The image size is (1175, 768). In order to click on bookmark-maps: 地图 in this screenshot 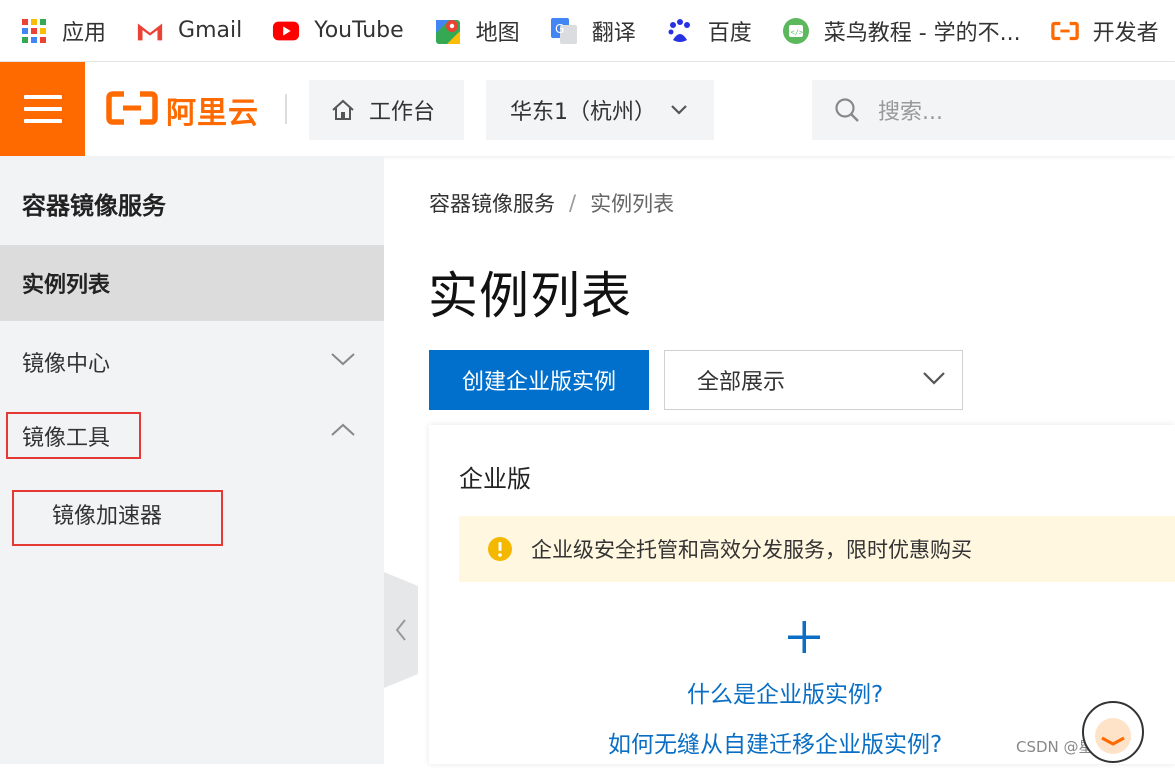, I will do `click(477, 31)`.